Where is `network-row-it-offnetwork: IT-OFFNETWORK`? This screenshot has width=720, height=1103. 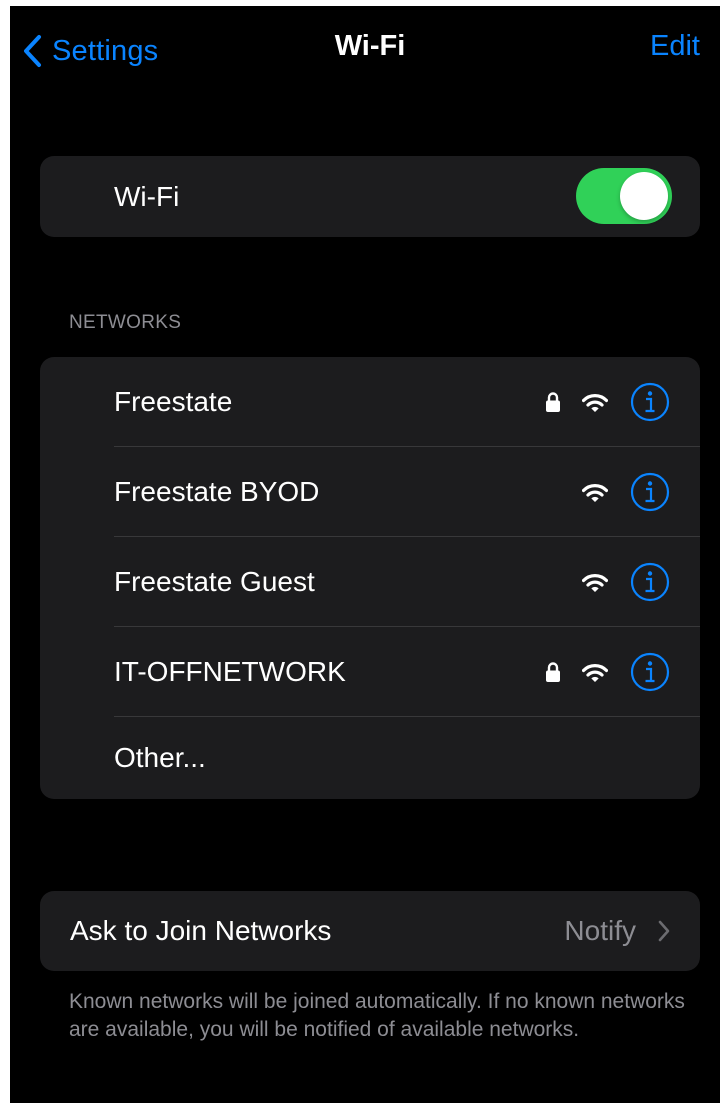 network-row-it-offnetwork: IT-OFFNETWORK is located at coordinates (370, 672).